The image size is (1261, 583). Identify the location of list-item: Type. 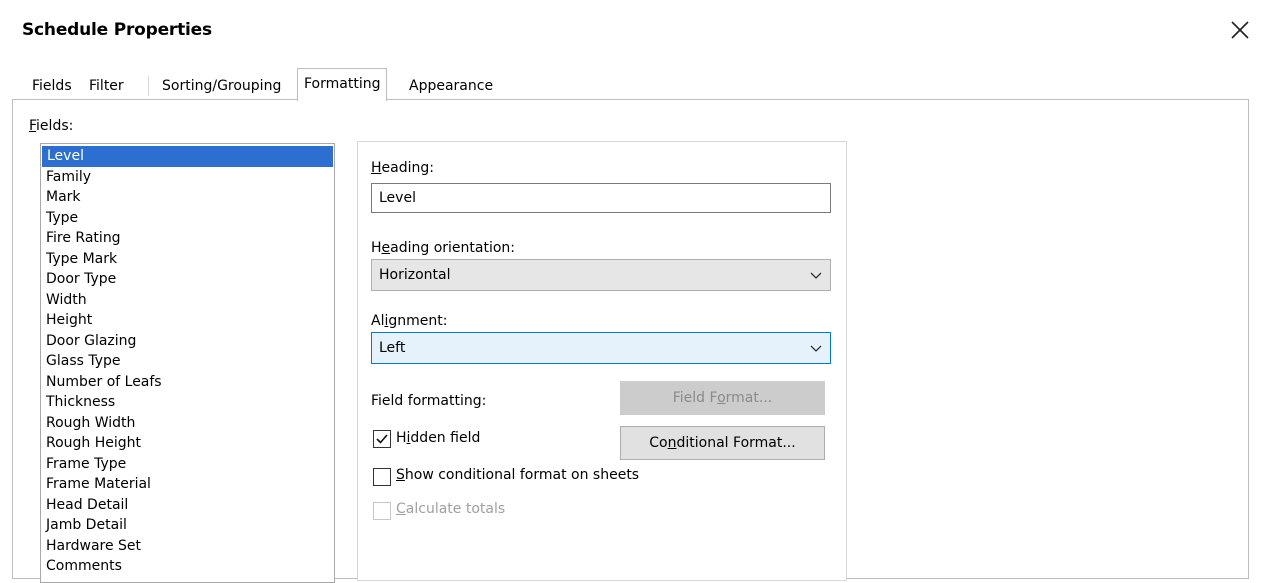
(187, 218).